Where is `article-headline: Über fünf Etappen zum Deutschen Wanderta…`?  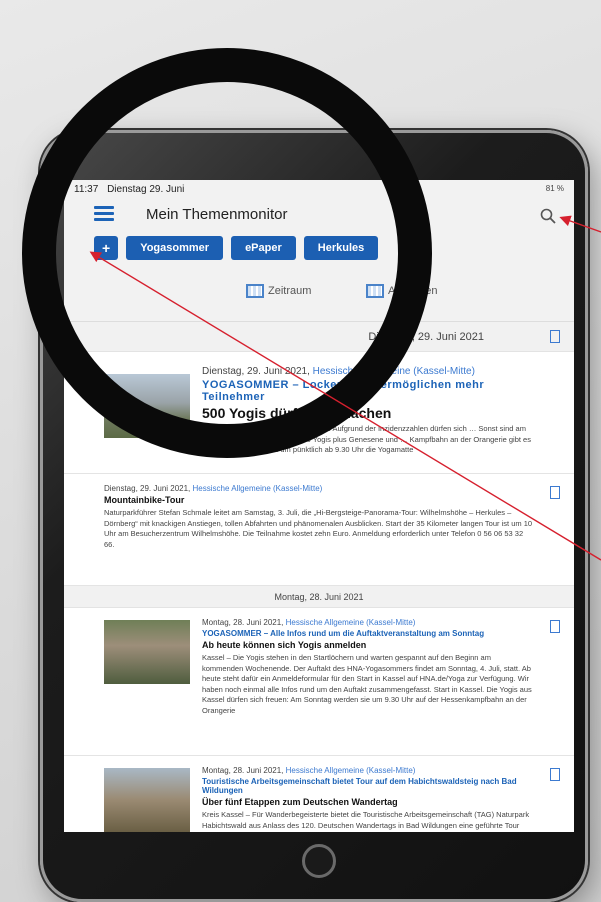 article-headline: Über fünf Etappen zum Deutschen Wanderta… is located at coordinates (368, 802).